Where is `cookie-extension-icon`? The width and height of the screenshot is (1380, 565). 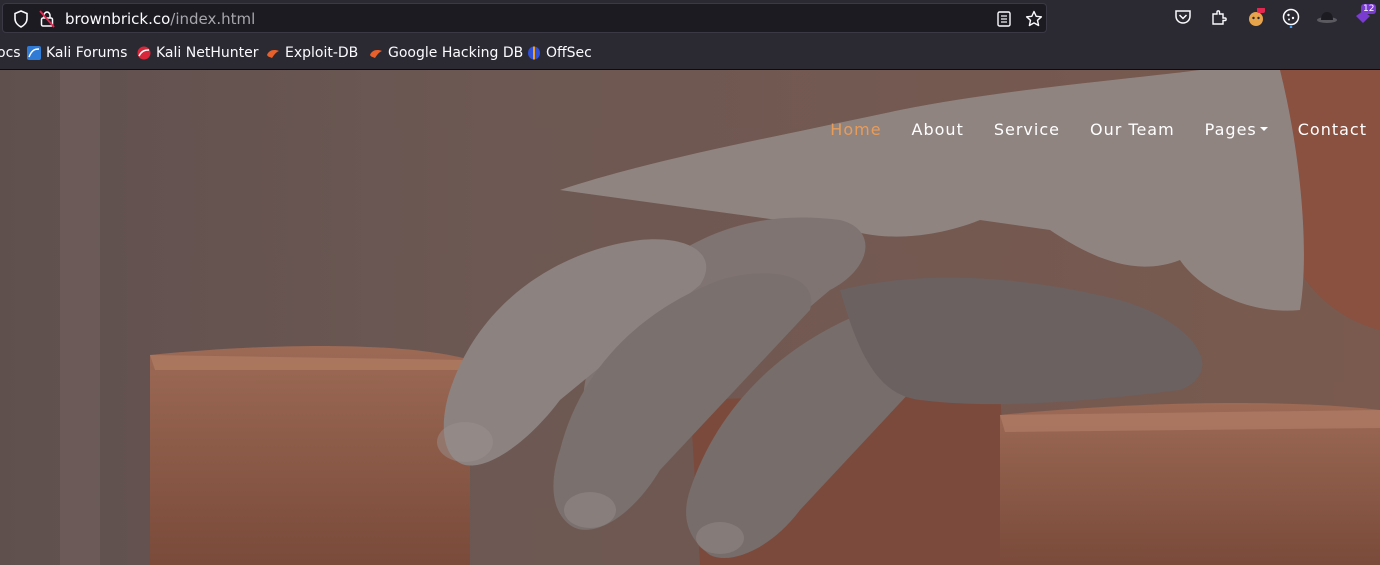
cookie-extension-icon is located at coordinates (1291, 18).